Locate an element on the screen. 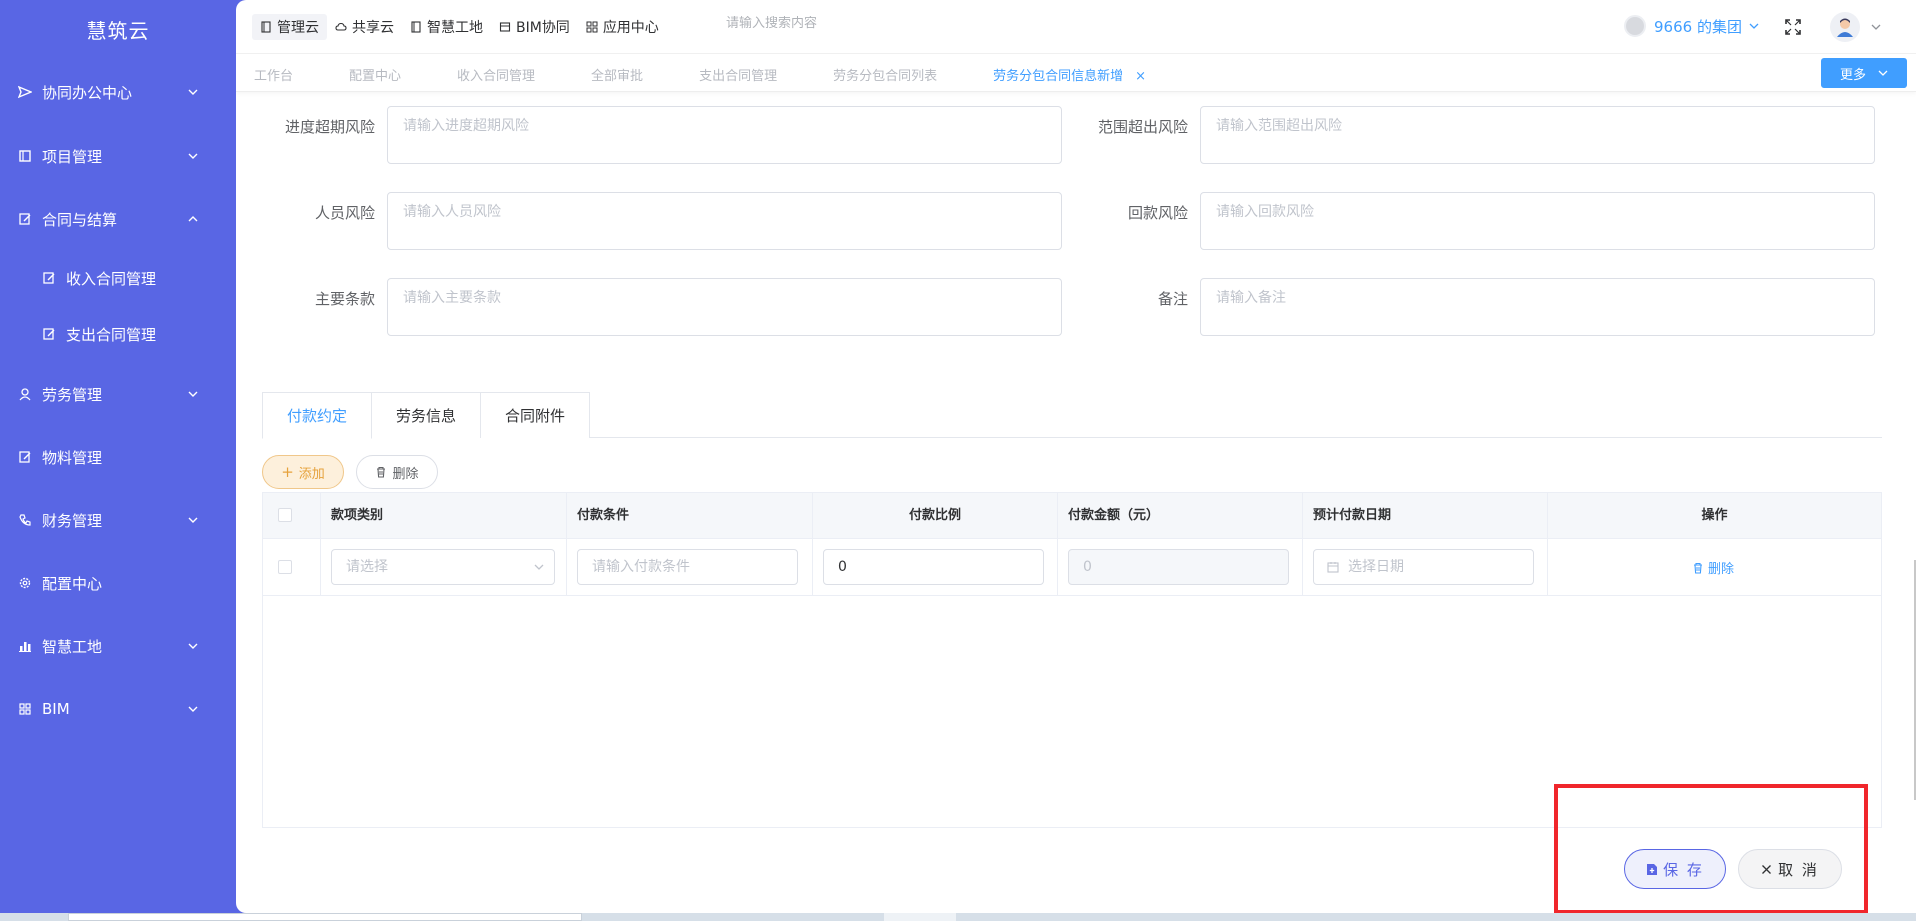 The width and height of the screenshot is (1916, 921). cancel-label: 取 消 is located at coordinates (1798, 869).